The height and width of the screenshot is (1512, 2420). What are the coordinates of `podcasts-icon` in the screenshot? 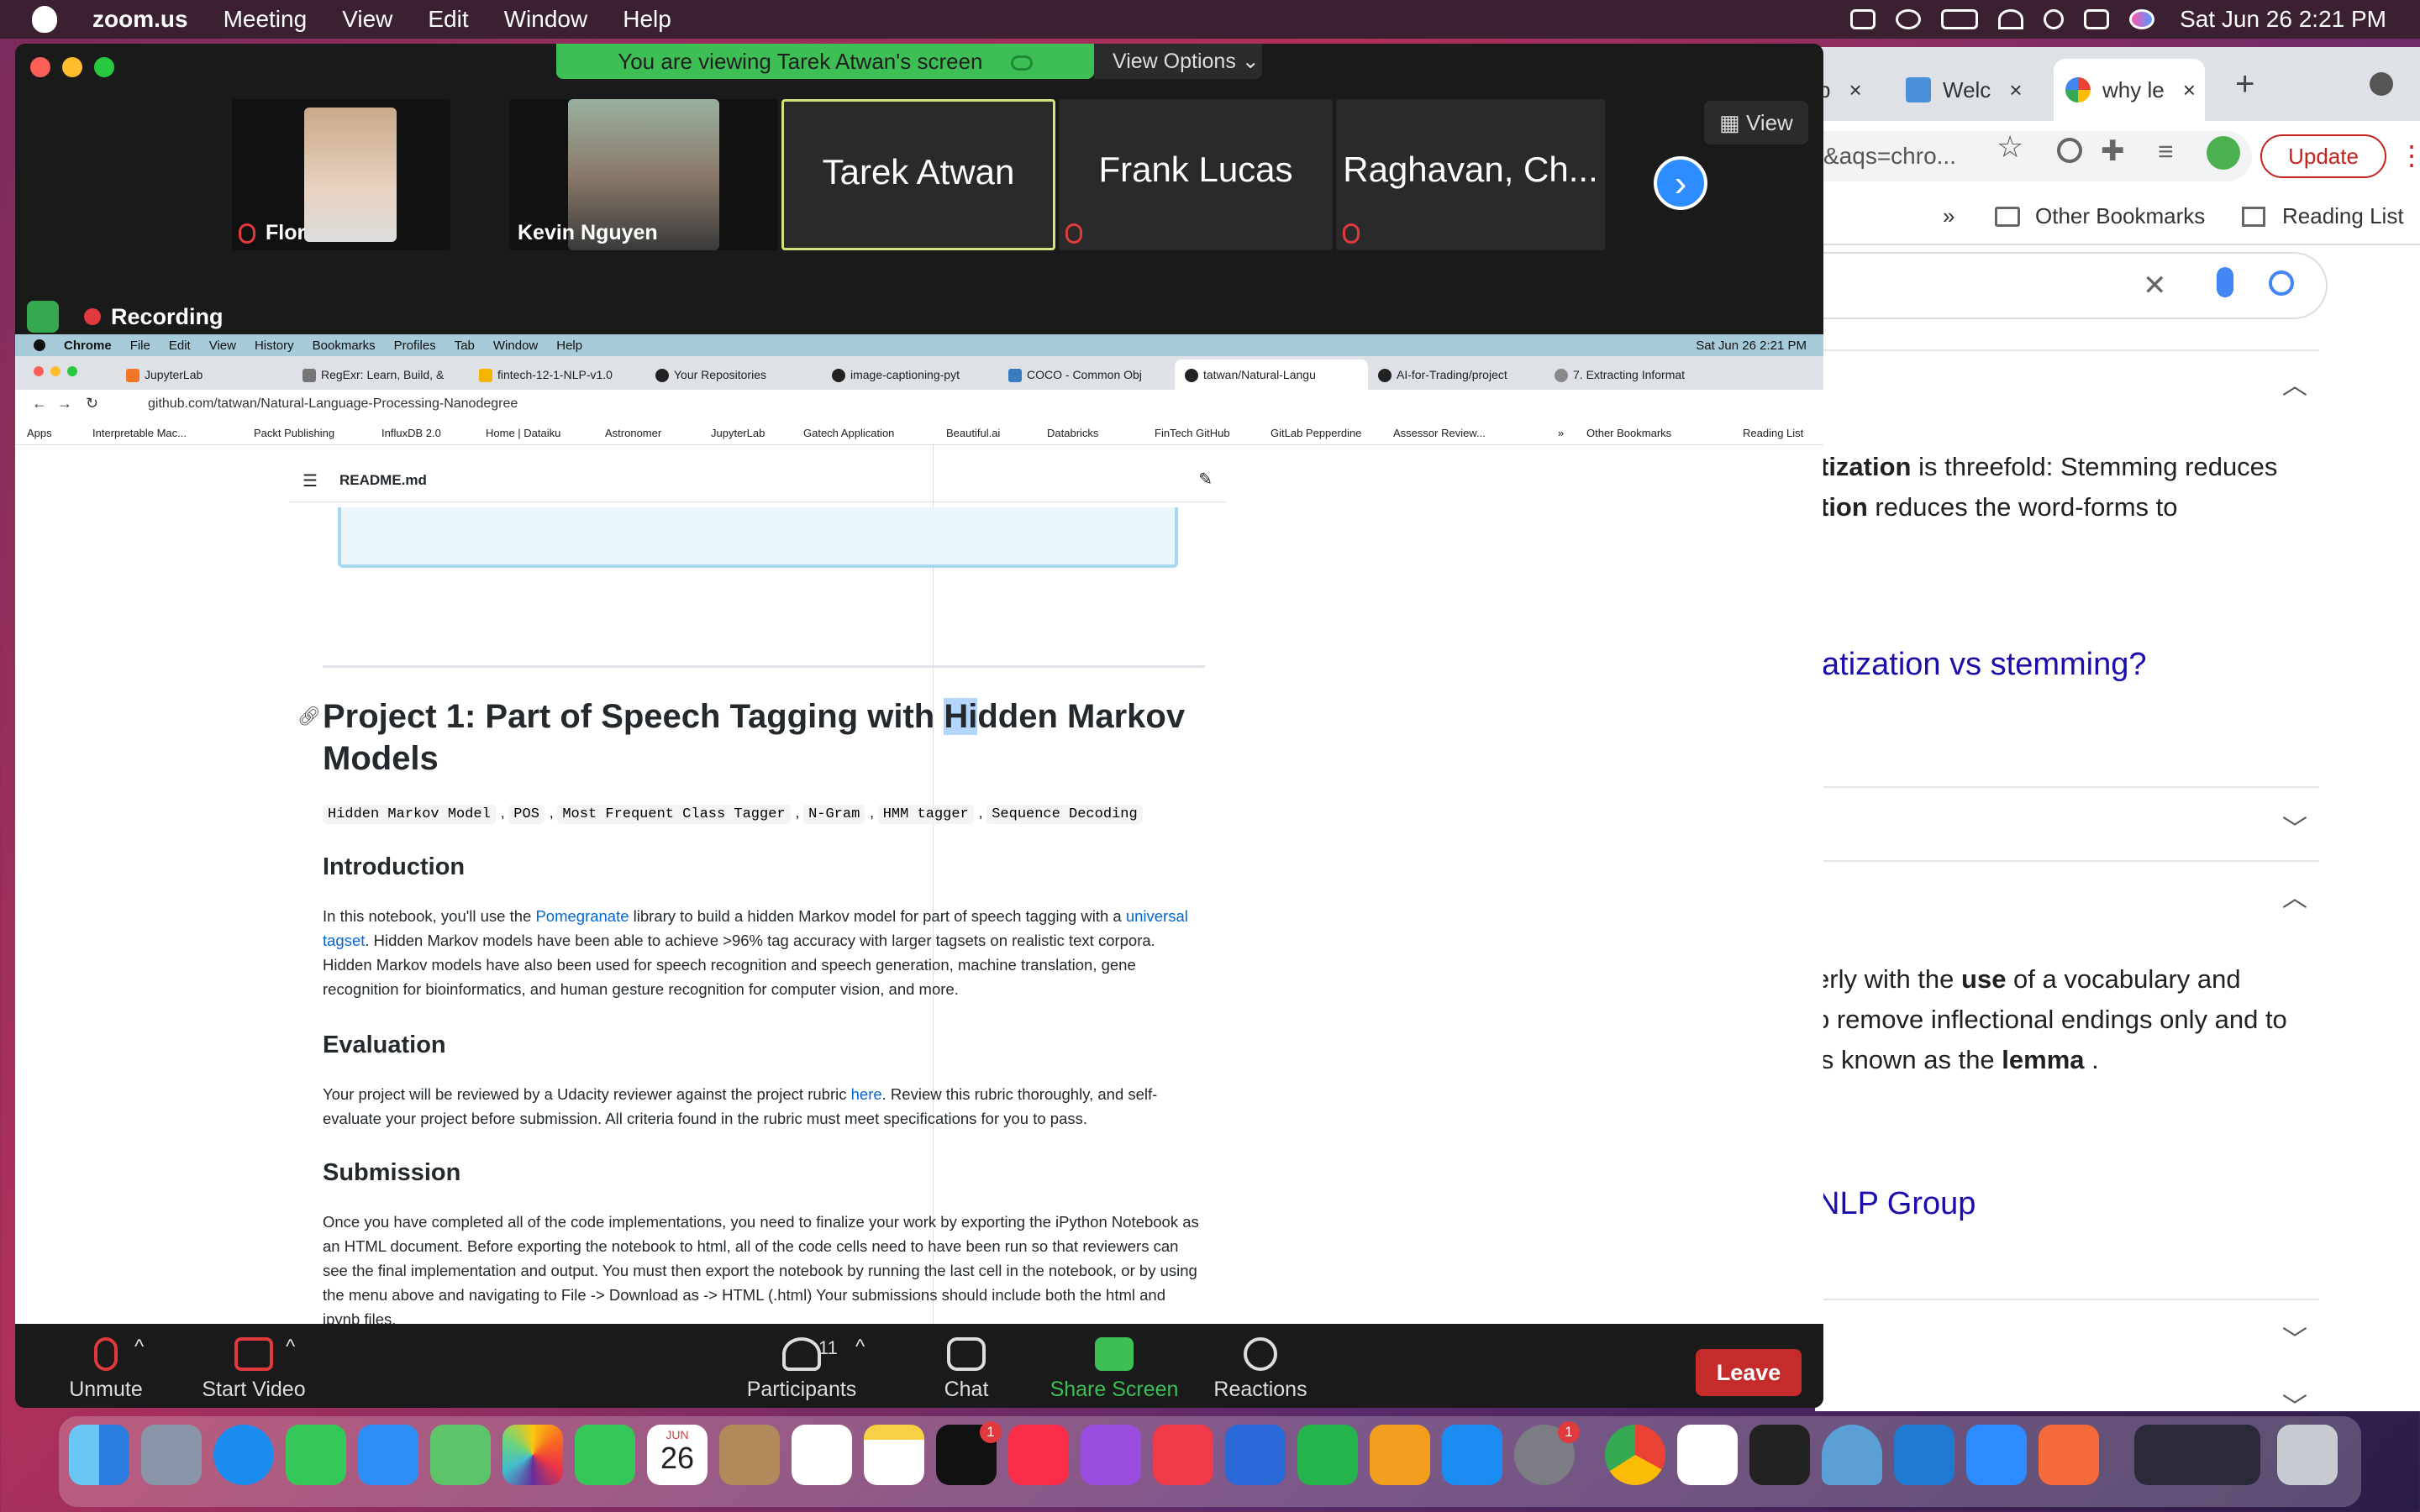 It's located at (1111, 1455).